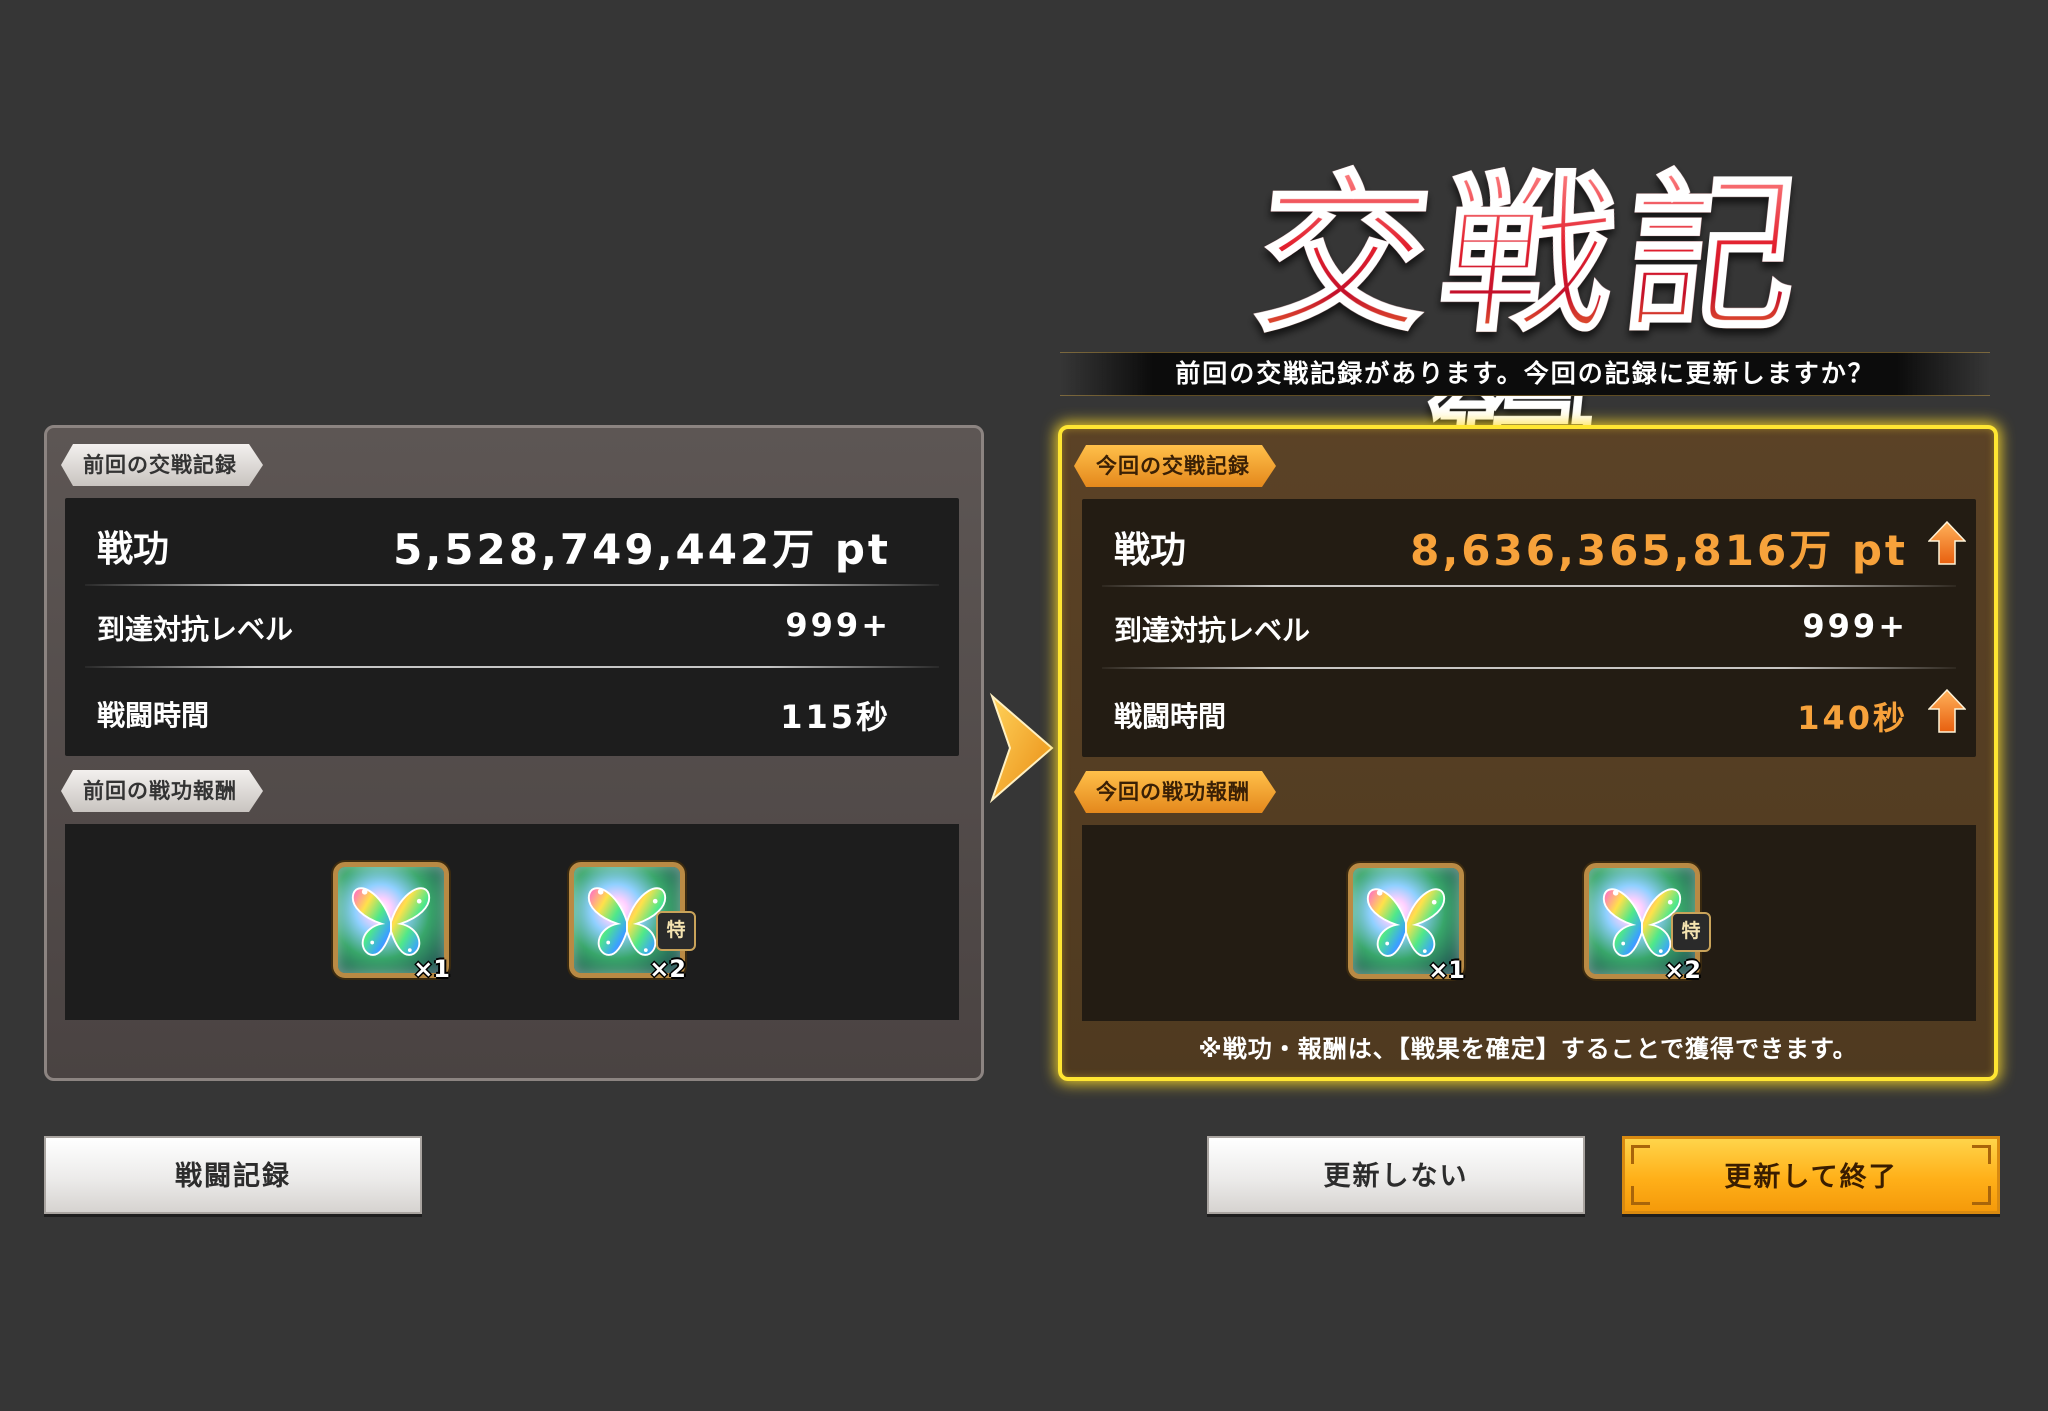  I want to click on current-reward-tag: 今回の戦功報酬, so click(1175, 792).